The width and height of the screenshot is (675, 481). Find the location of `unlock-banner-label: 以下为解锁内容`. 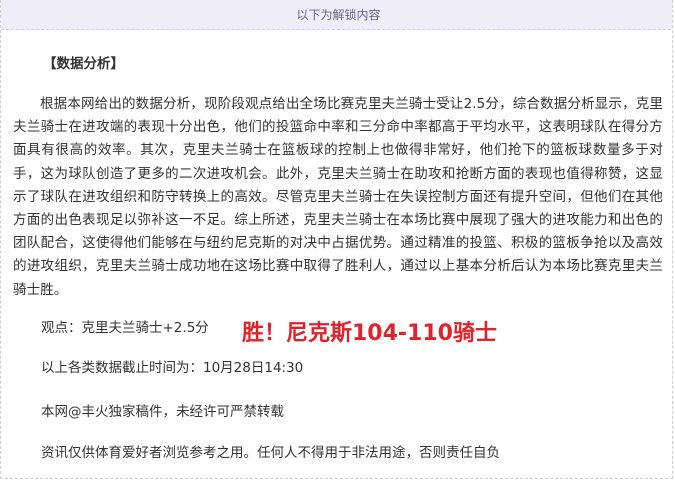

unlock-banner-label: 以下为解锁内容 is located at coordinates (338, 15).